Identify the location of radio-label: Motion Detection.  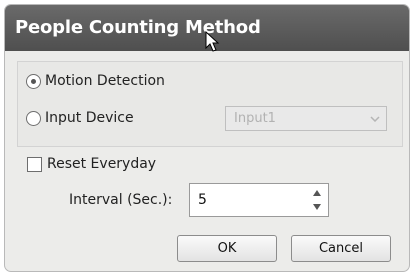
(105, 81).